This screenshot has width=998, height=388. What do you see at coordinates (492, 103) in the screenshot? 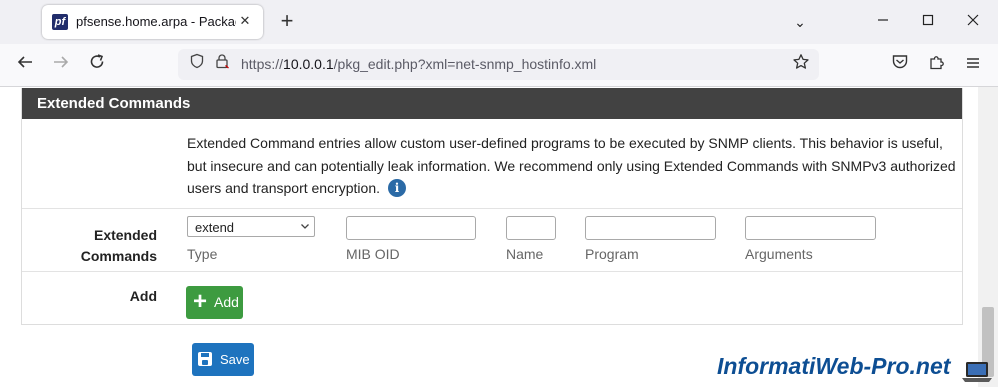
I see `panel-heading: Extended Commands` at bounding box center [492, 103].